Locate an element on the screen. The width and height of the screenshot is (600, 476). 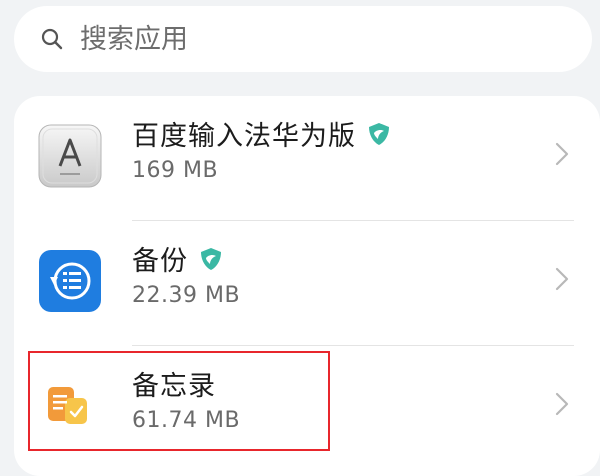
app-name: 备忘录 is located at coordinates (174, 386).